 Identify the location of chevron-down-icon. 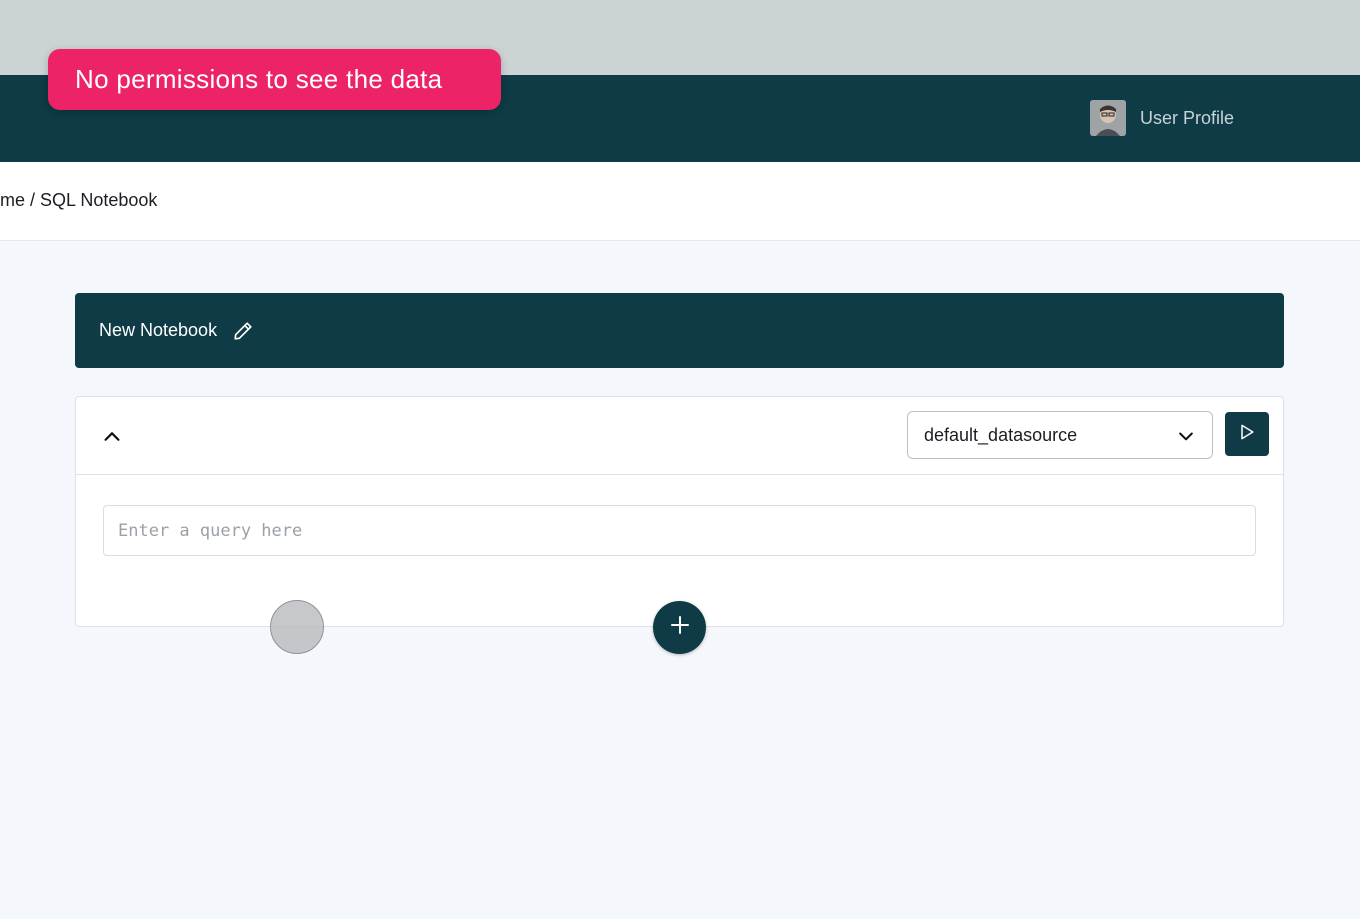
(1186, 436).